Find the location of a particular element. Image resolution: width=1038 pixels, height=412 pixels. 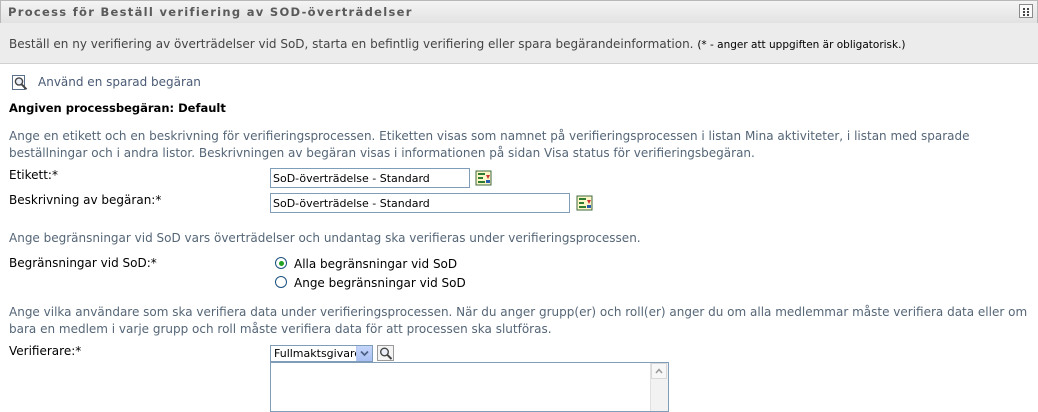

beskrivning-input: SoD-överträdelse - Standard is located at coordinates (420, 203).